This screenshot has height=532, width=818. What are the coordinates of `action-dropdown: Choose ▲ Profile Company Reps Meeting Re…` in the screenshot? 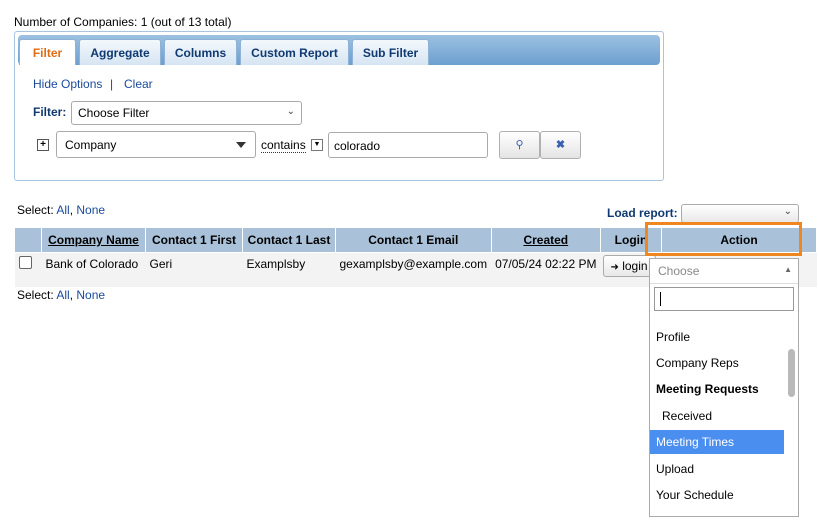 It's located at (724, 387).